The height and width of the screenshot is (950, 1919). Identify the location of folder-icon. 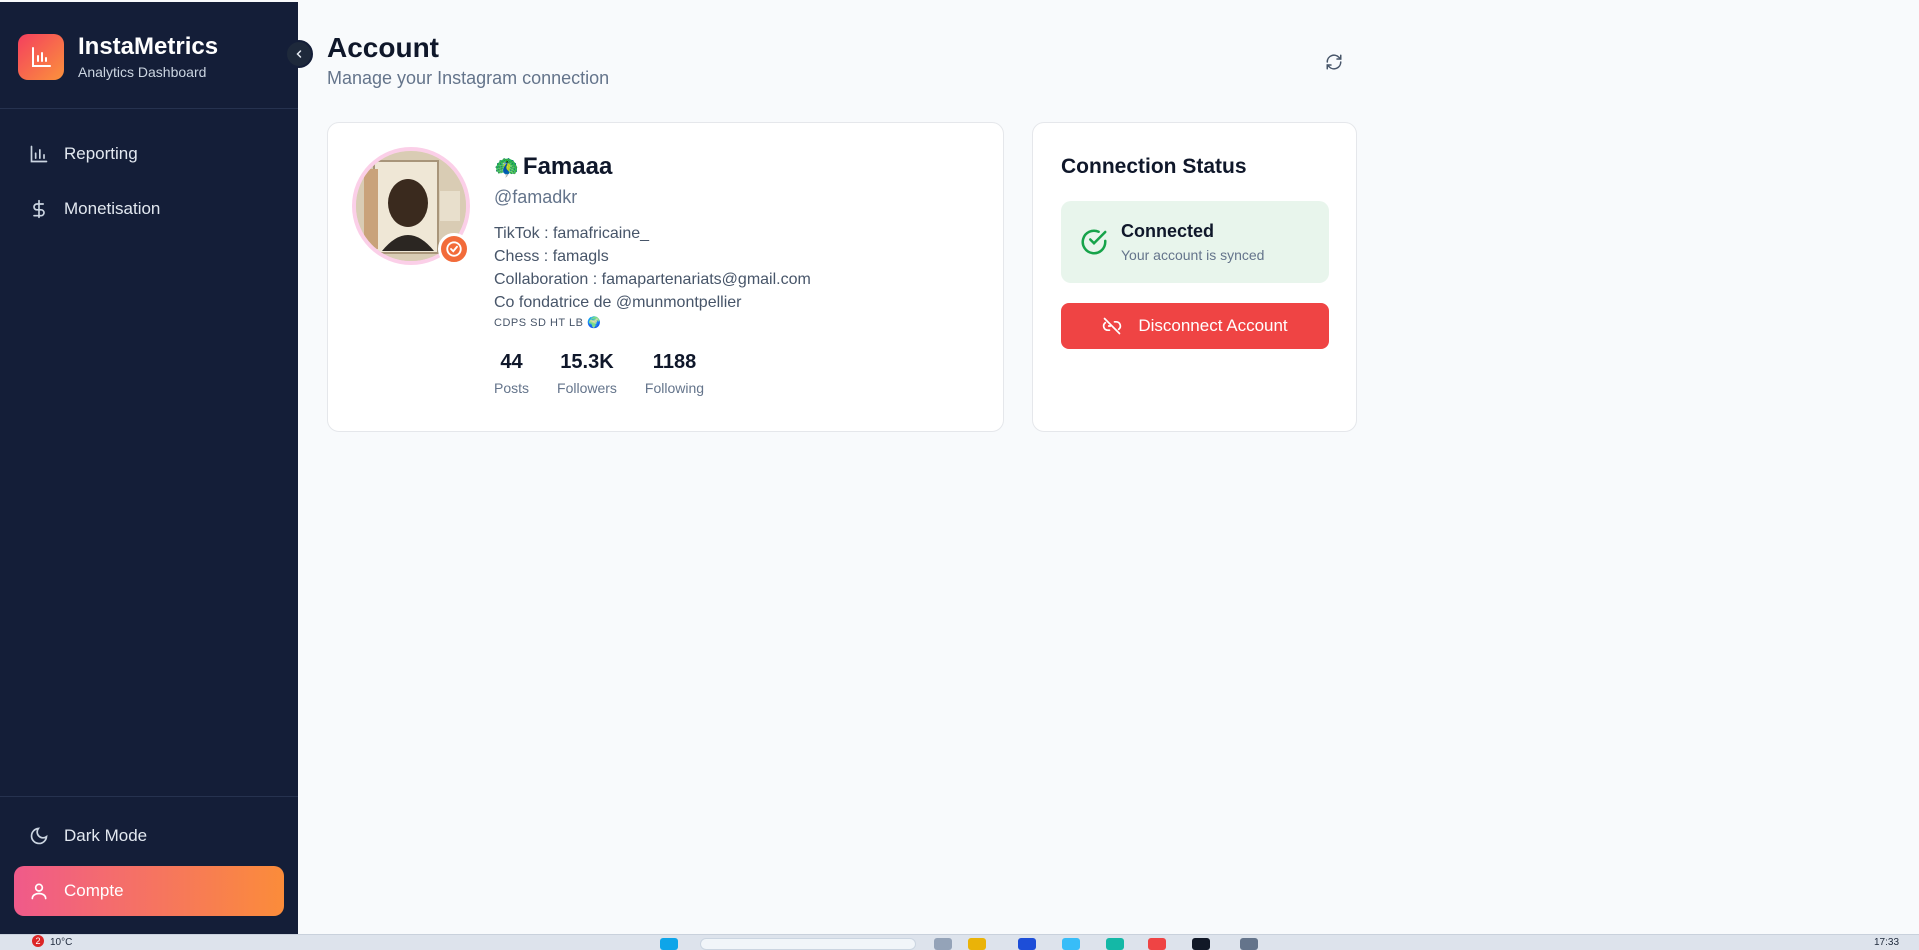
(977, 944).